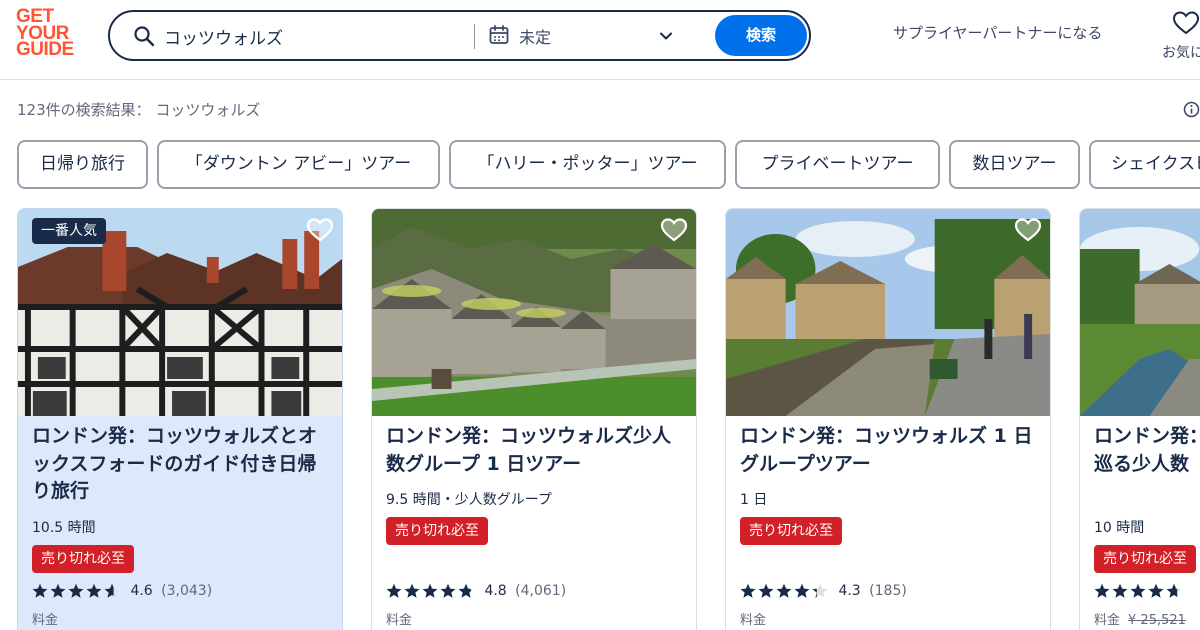 The image size is (1200, 630). I want to click on supplier-partner-link: サプライヤーパートナーになる, so click(997, 32).